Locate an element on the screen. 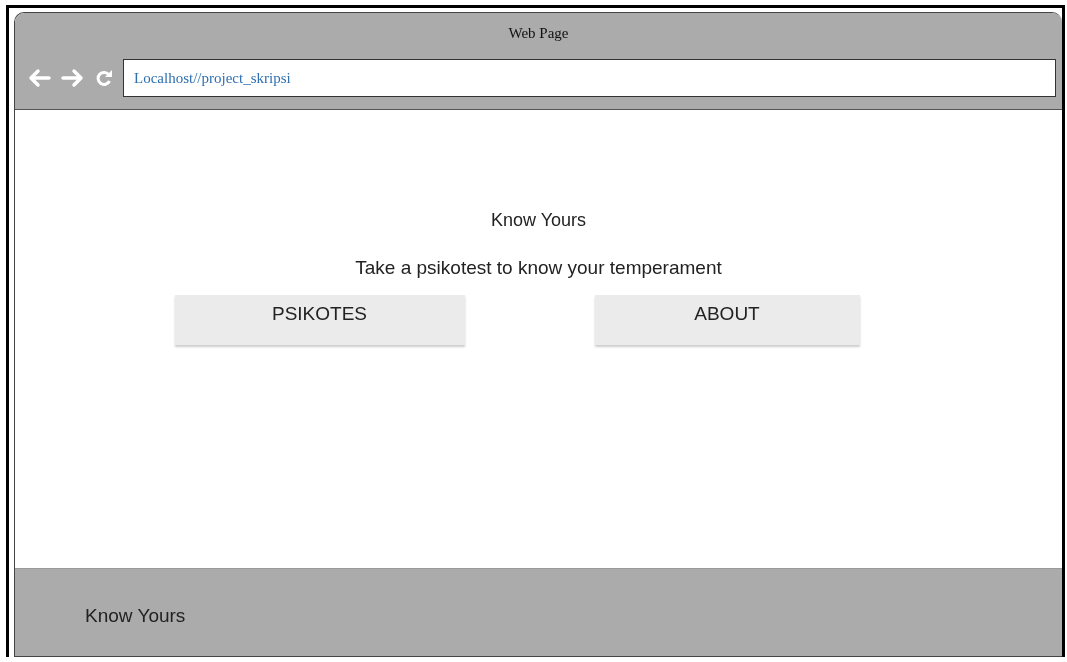  reload-icon is located at coordinates (104, 78).